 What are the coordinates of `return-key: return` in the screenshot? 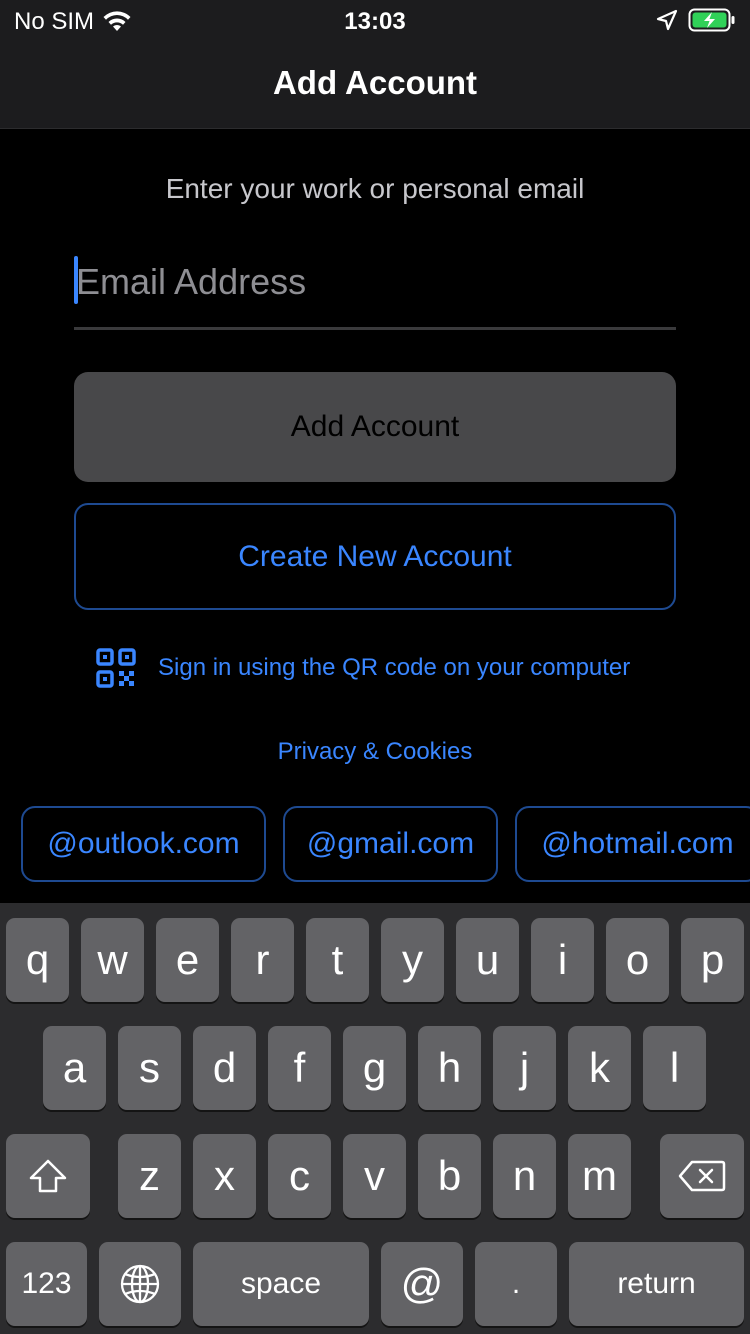 It's located at (656, 1284).